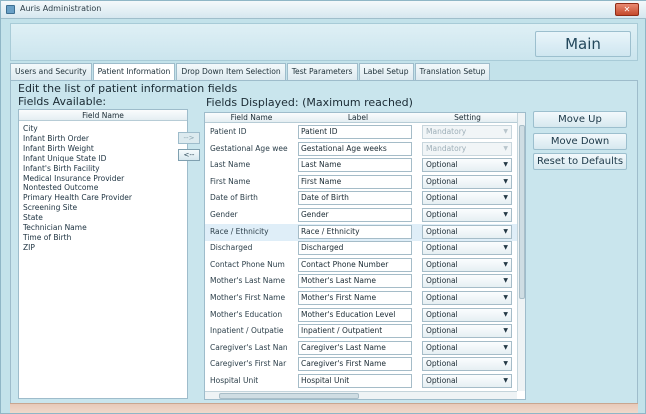 This screenshot has width=646, height=414. What do you see at coordinates (355, 314) in the screenshot?
I see `label-input: Mother's Education Level` at bounding box center [355, 314].